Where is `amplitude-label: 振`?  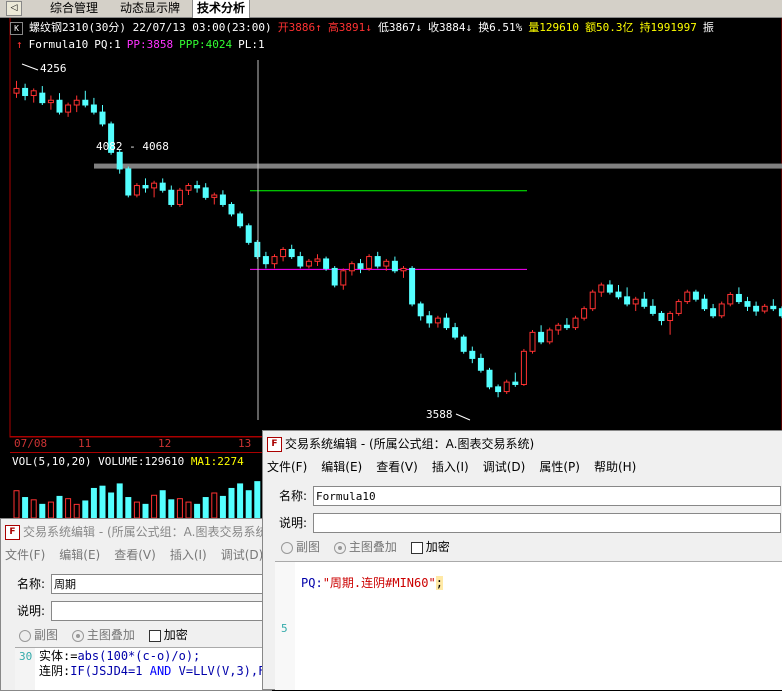 amplitude-label: 振 is located at coordinates (708, 27).